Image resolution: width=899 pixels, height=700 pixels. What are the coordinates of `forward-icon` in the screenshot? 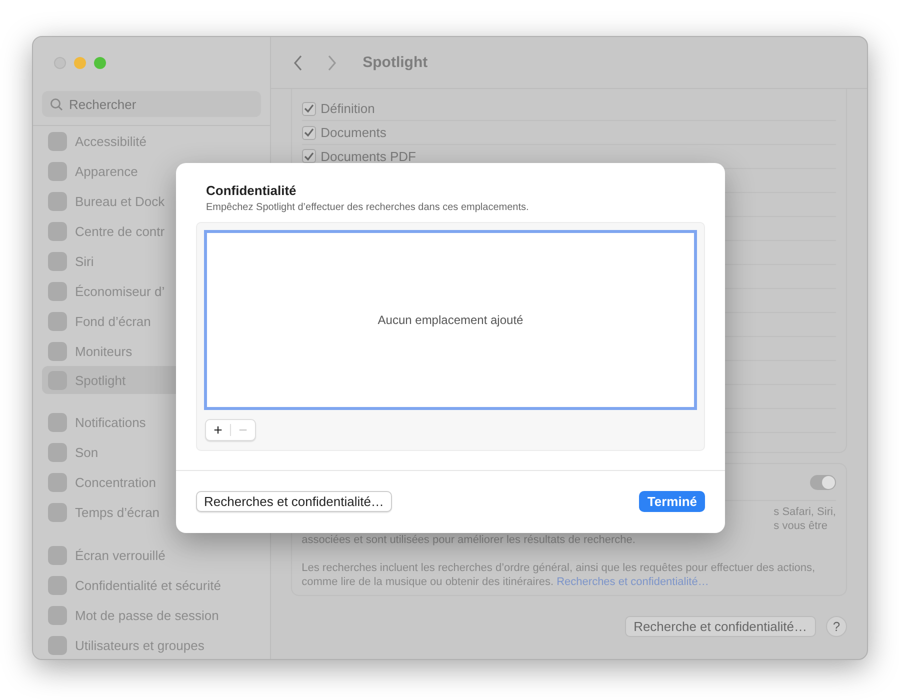 It's located at (331, 62).